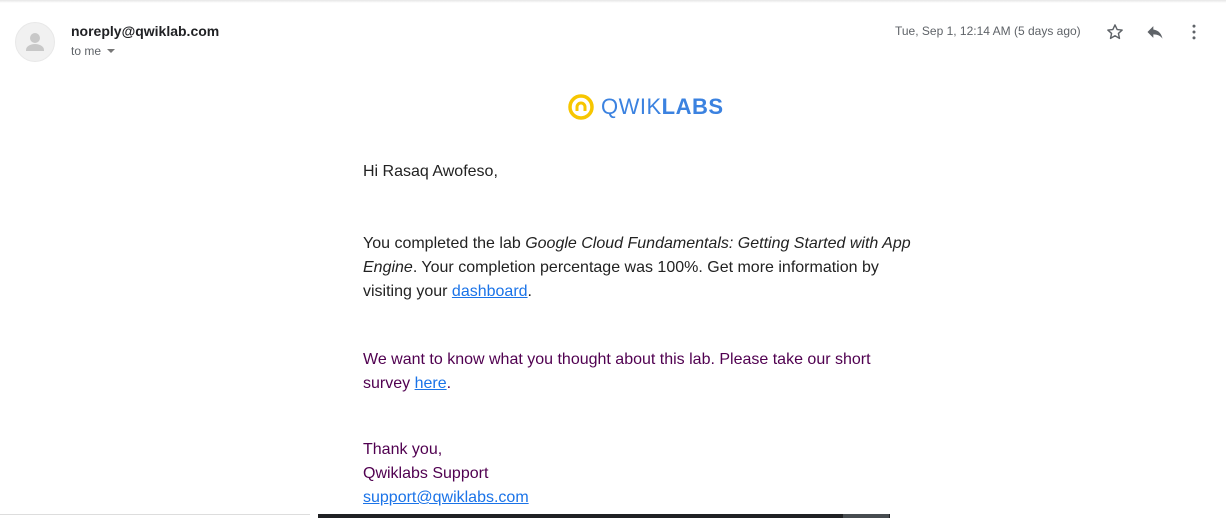 The image size is (1226, 518). I want to click on support-email-link: support@qwiklabs.com, so click(446, 497).